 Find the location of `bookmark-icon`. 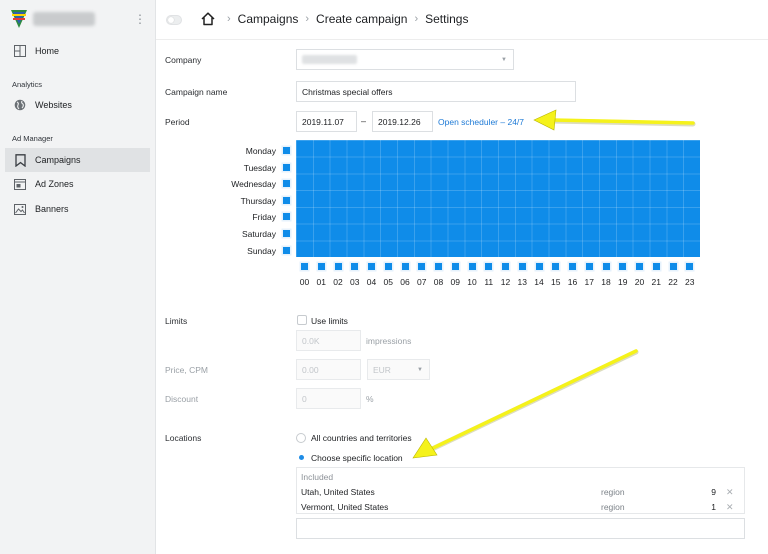

bookmark-icon is located at coordinates (20, 160).